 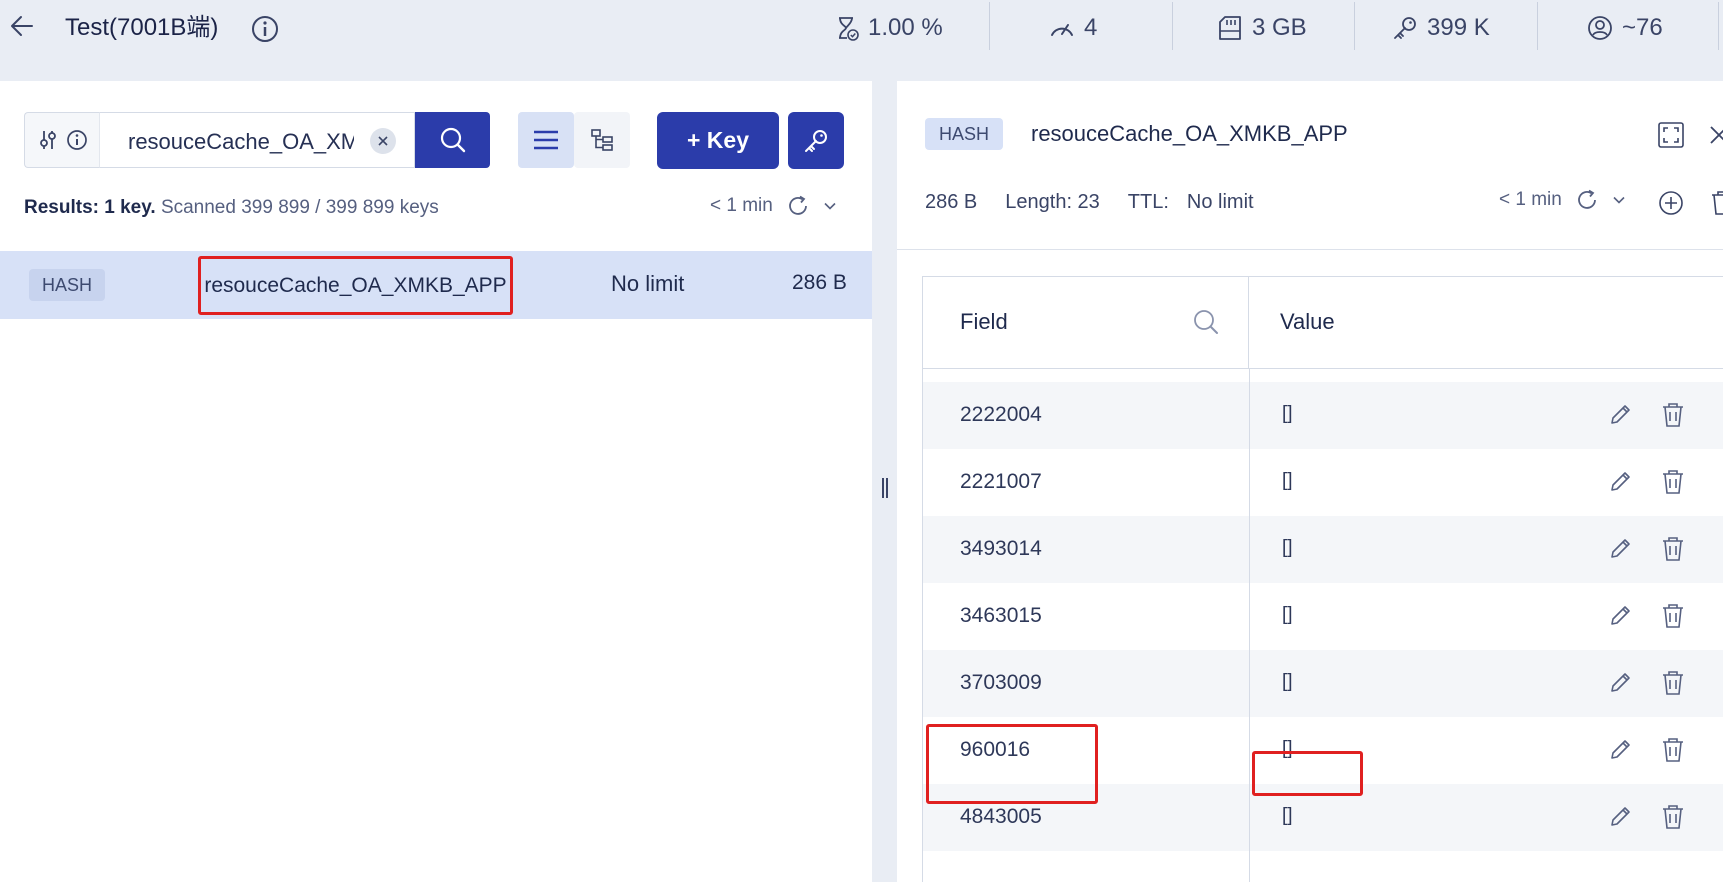 I want to click on list-view-button, so click(x=546, y=140).